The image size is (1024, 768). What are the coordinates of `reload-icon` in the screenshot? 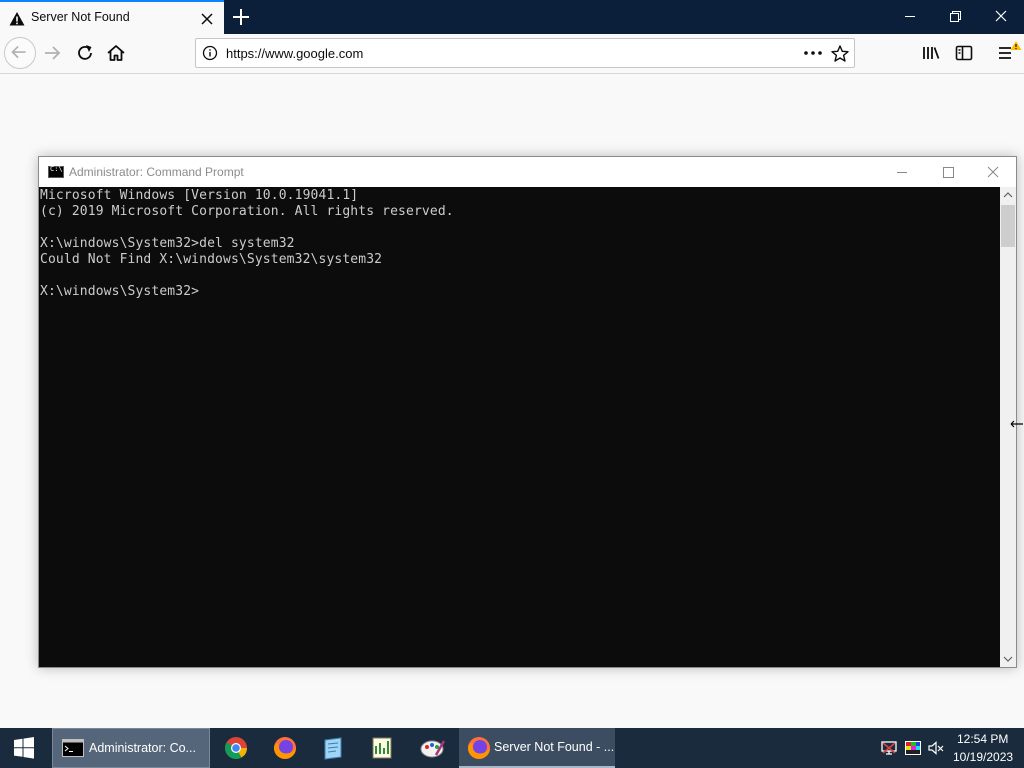 It's located at (85, 53).